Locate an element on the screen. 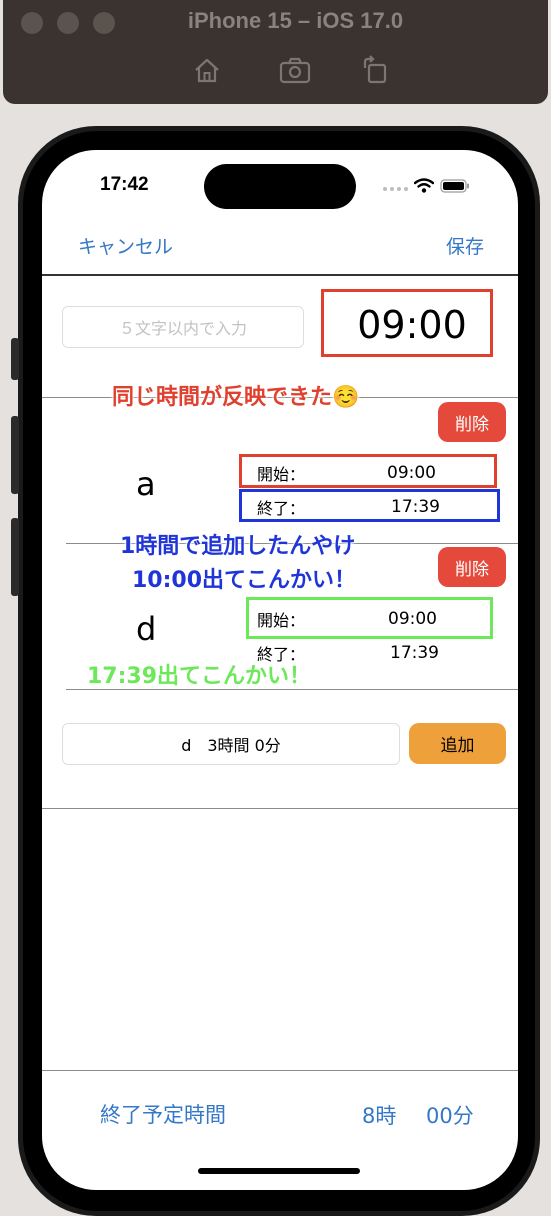  home-button is located at coordinates (207, 70).